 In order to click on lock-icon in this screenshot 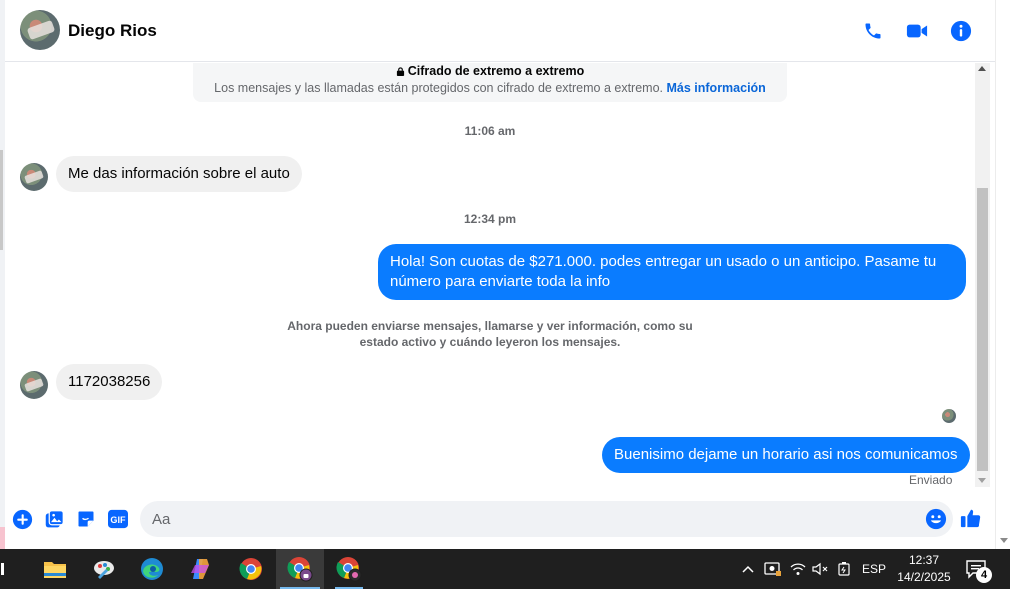, I will do `click(400, 71)`.